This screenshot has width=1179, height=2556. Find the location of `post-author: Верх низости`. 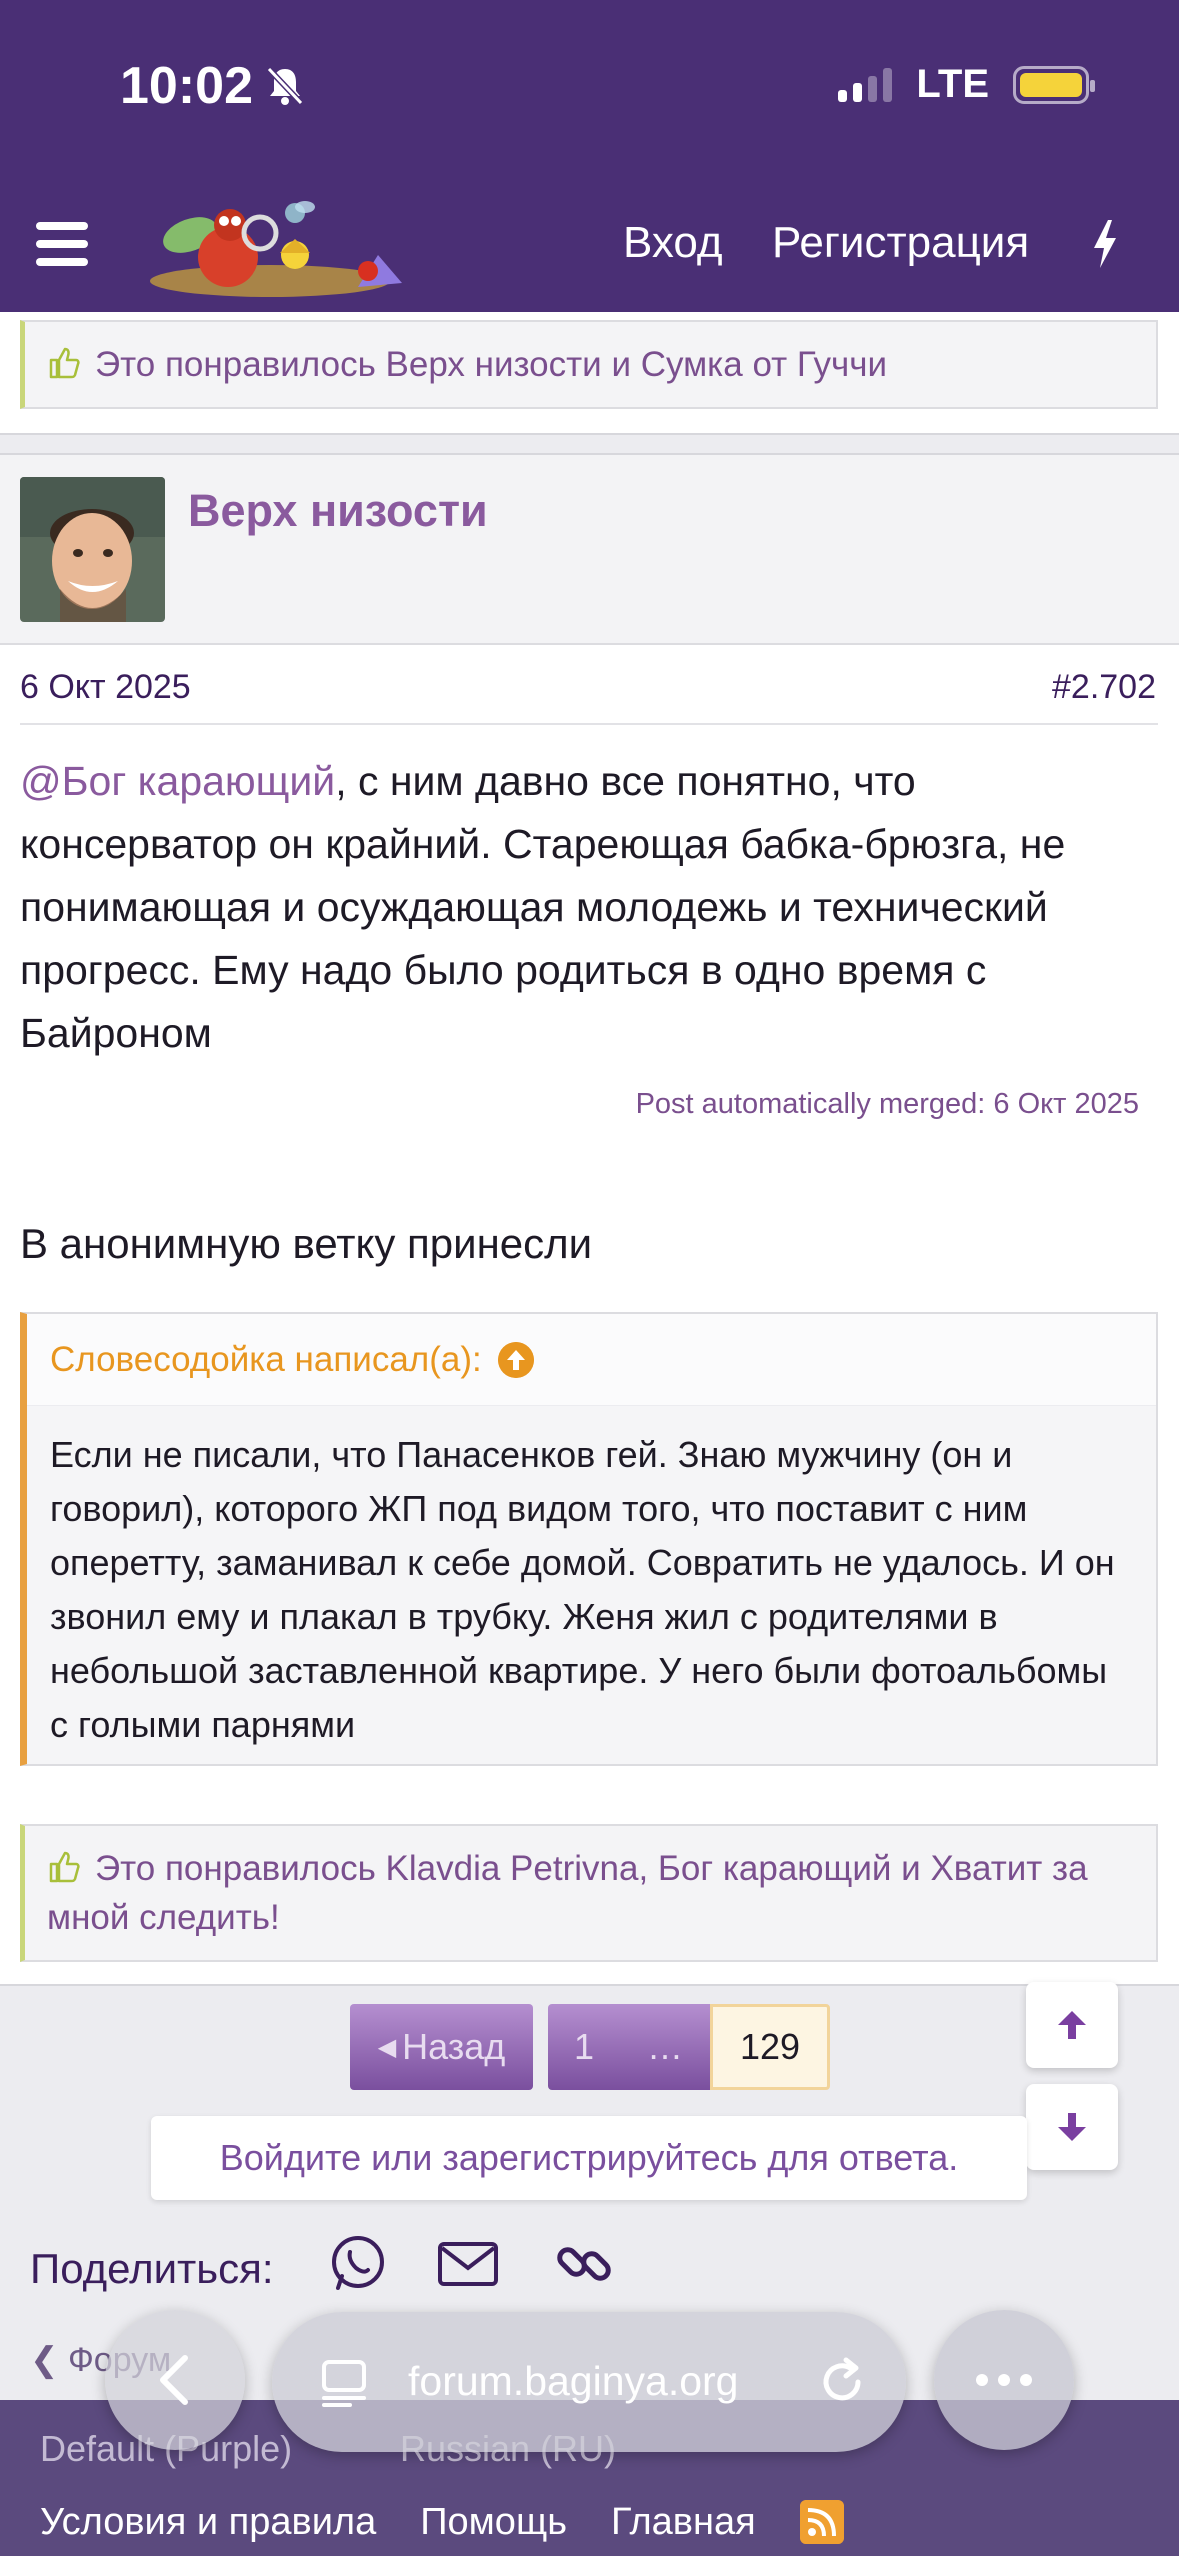

post-author: Верх низости is located at coordinates (338, 511).